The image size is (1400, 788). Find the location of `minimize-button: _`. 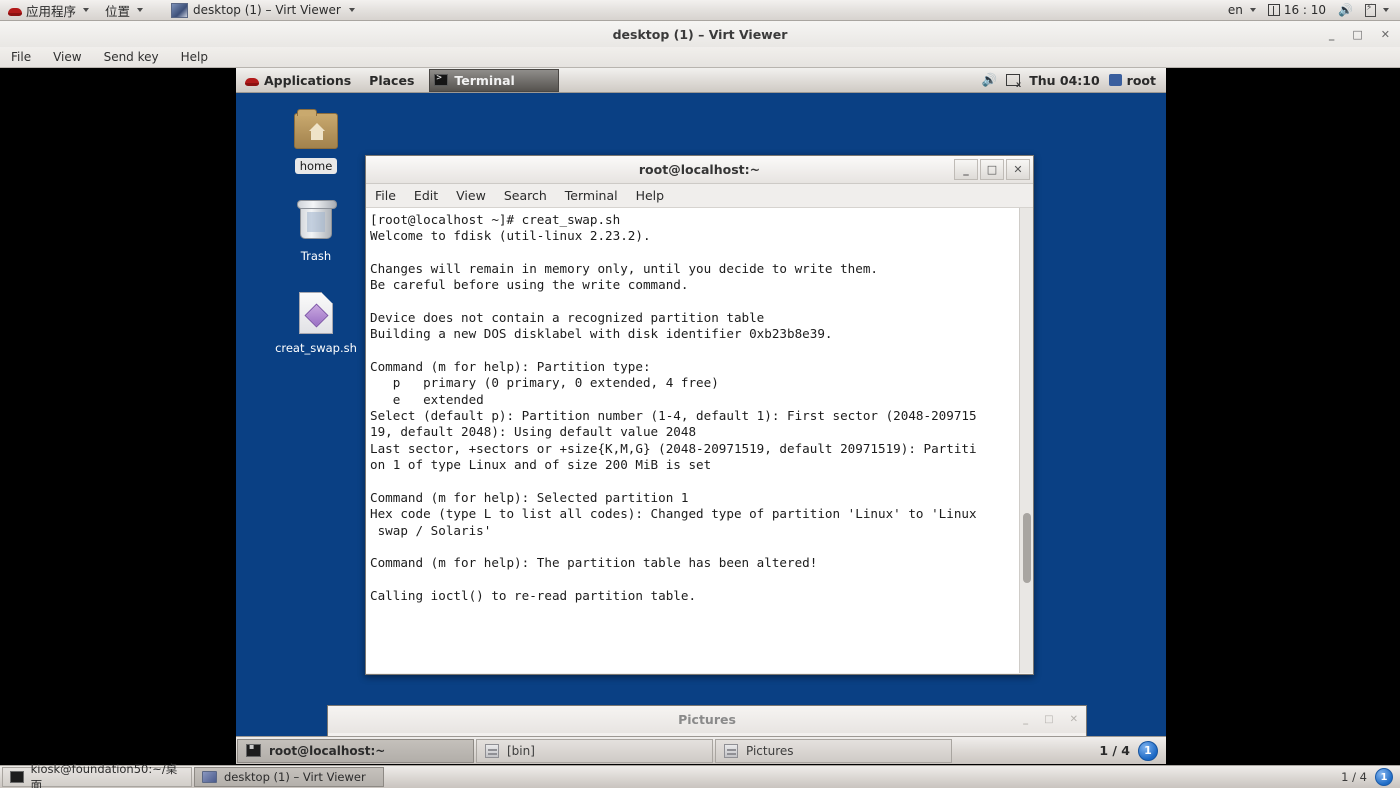

minimize-button: _ is located at coordinates (1332, 34).